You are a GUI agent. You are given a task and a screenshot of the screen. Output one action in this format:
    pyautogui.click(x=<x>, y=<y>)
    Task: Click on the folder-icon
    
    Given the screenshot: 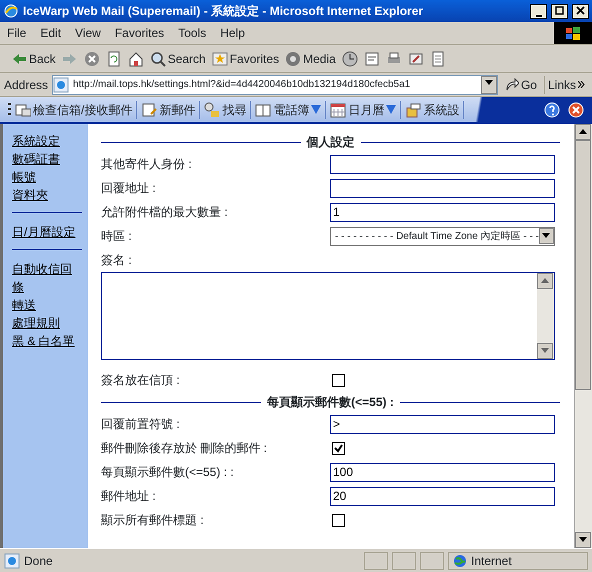 What is the action you would take?
    pyautogui.click(x=413, y=110)
    